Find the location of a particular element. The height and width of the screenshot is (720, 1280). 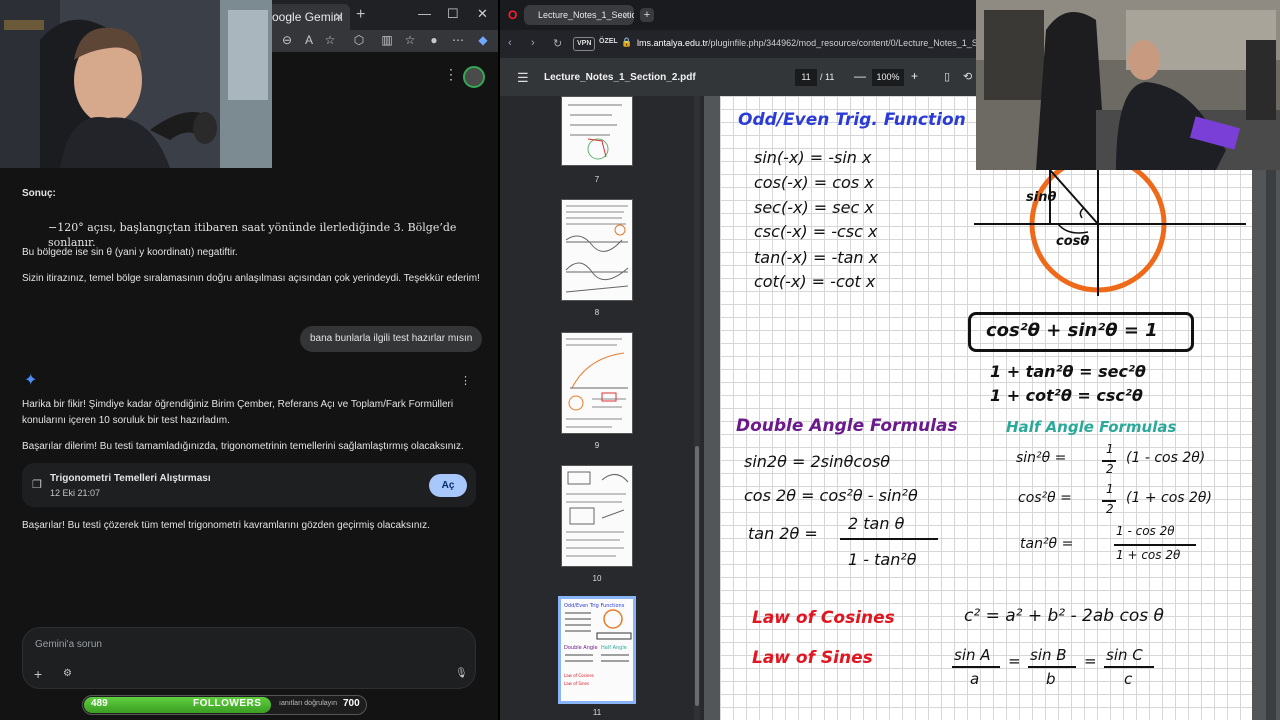

extensions-icon: ⬡ is located at coordinates (359, 40).